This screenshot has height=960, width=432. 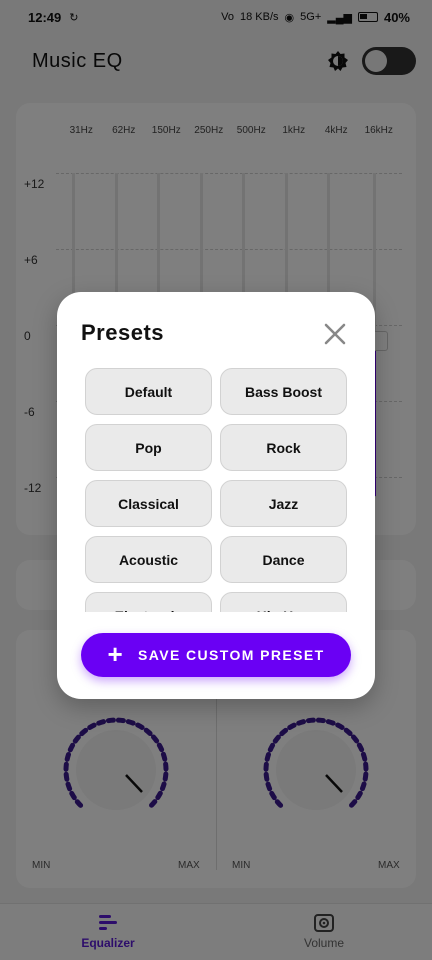 I want to click on preset-button-rock: Rock, so click(x=283, y=447).